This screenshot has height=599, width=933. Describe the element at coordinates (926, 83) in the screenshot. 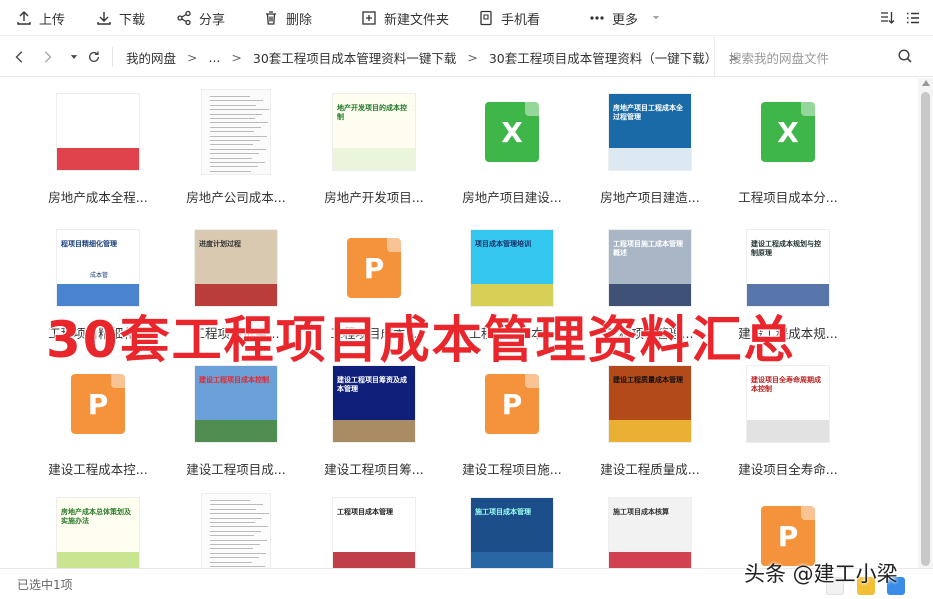

I see `scroll-up-icon` at that location.